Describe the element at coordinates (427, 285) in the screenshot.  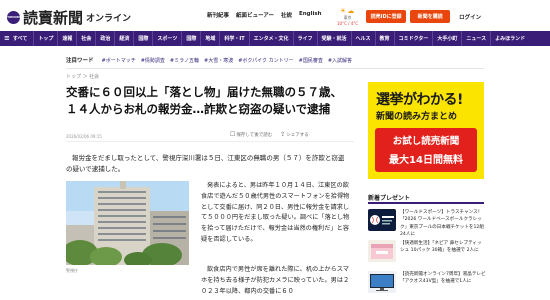
I see `gift-item: 【読売新聞オンライン7周年】液晶テレビ「アクオス43V型」を抽選で1人に` at that location.